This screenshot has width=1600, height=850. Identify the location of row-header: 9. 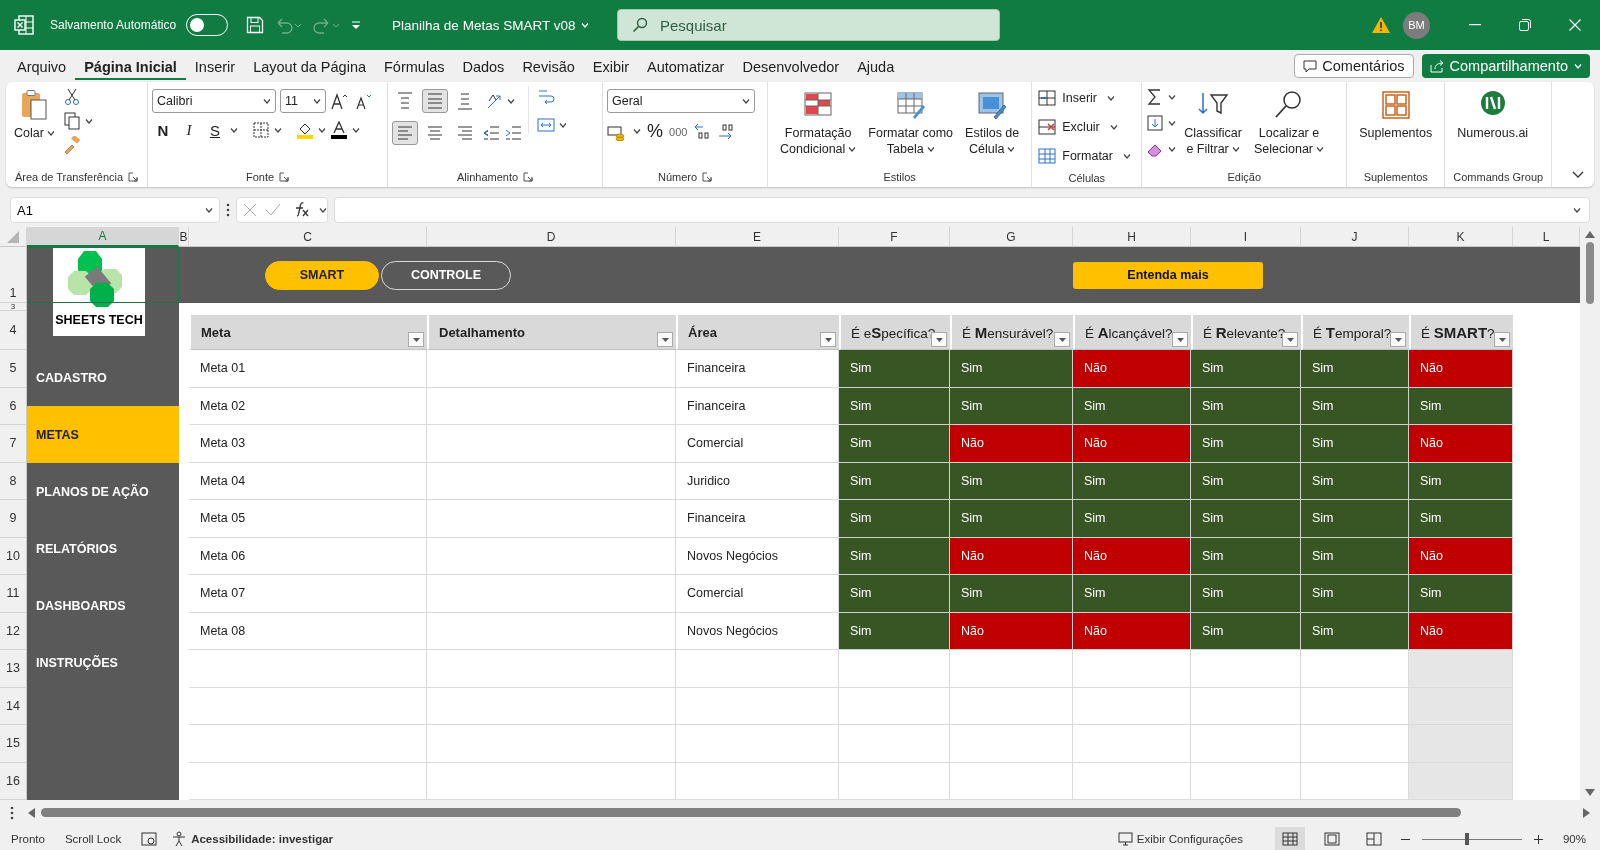
(13, 519).